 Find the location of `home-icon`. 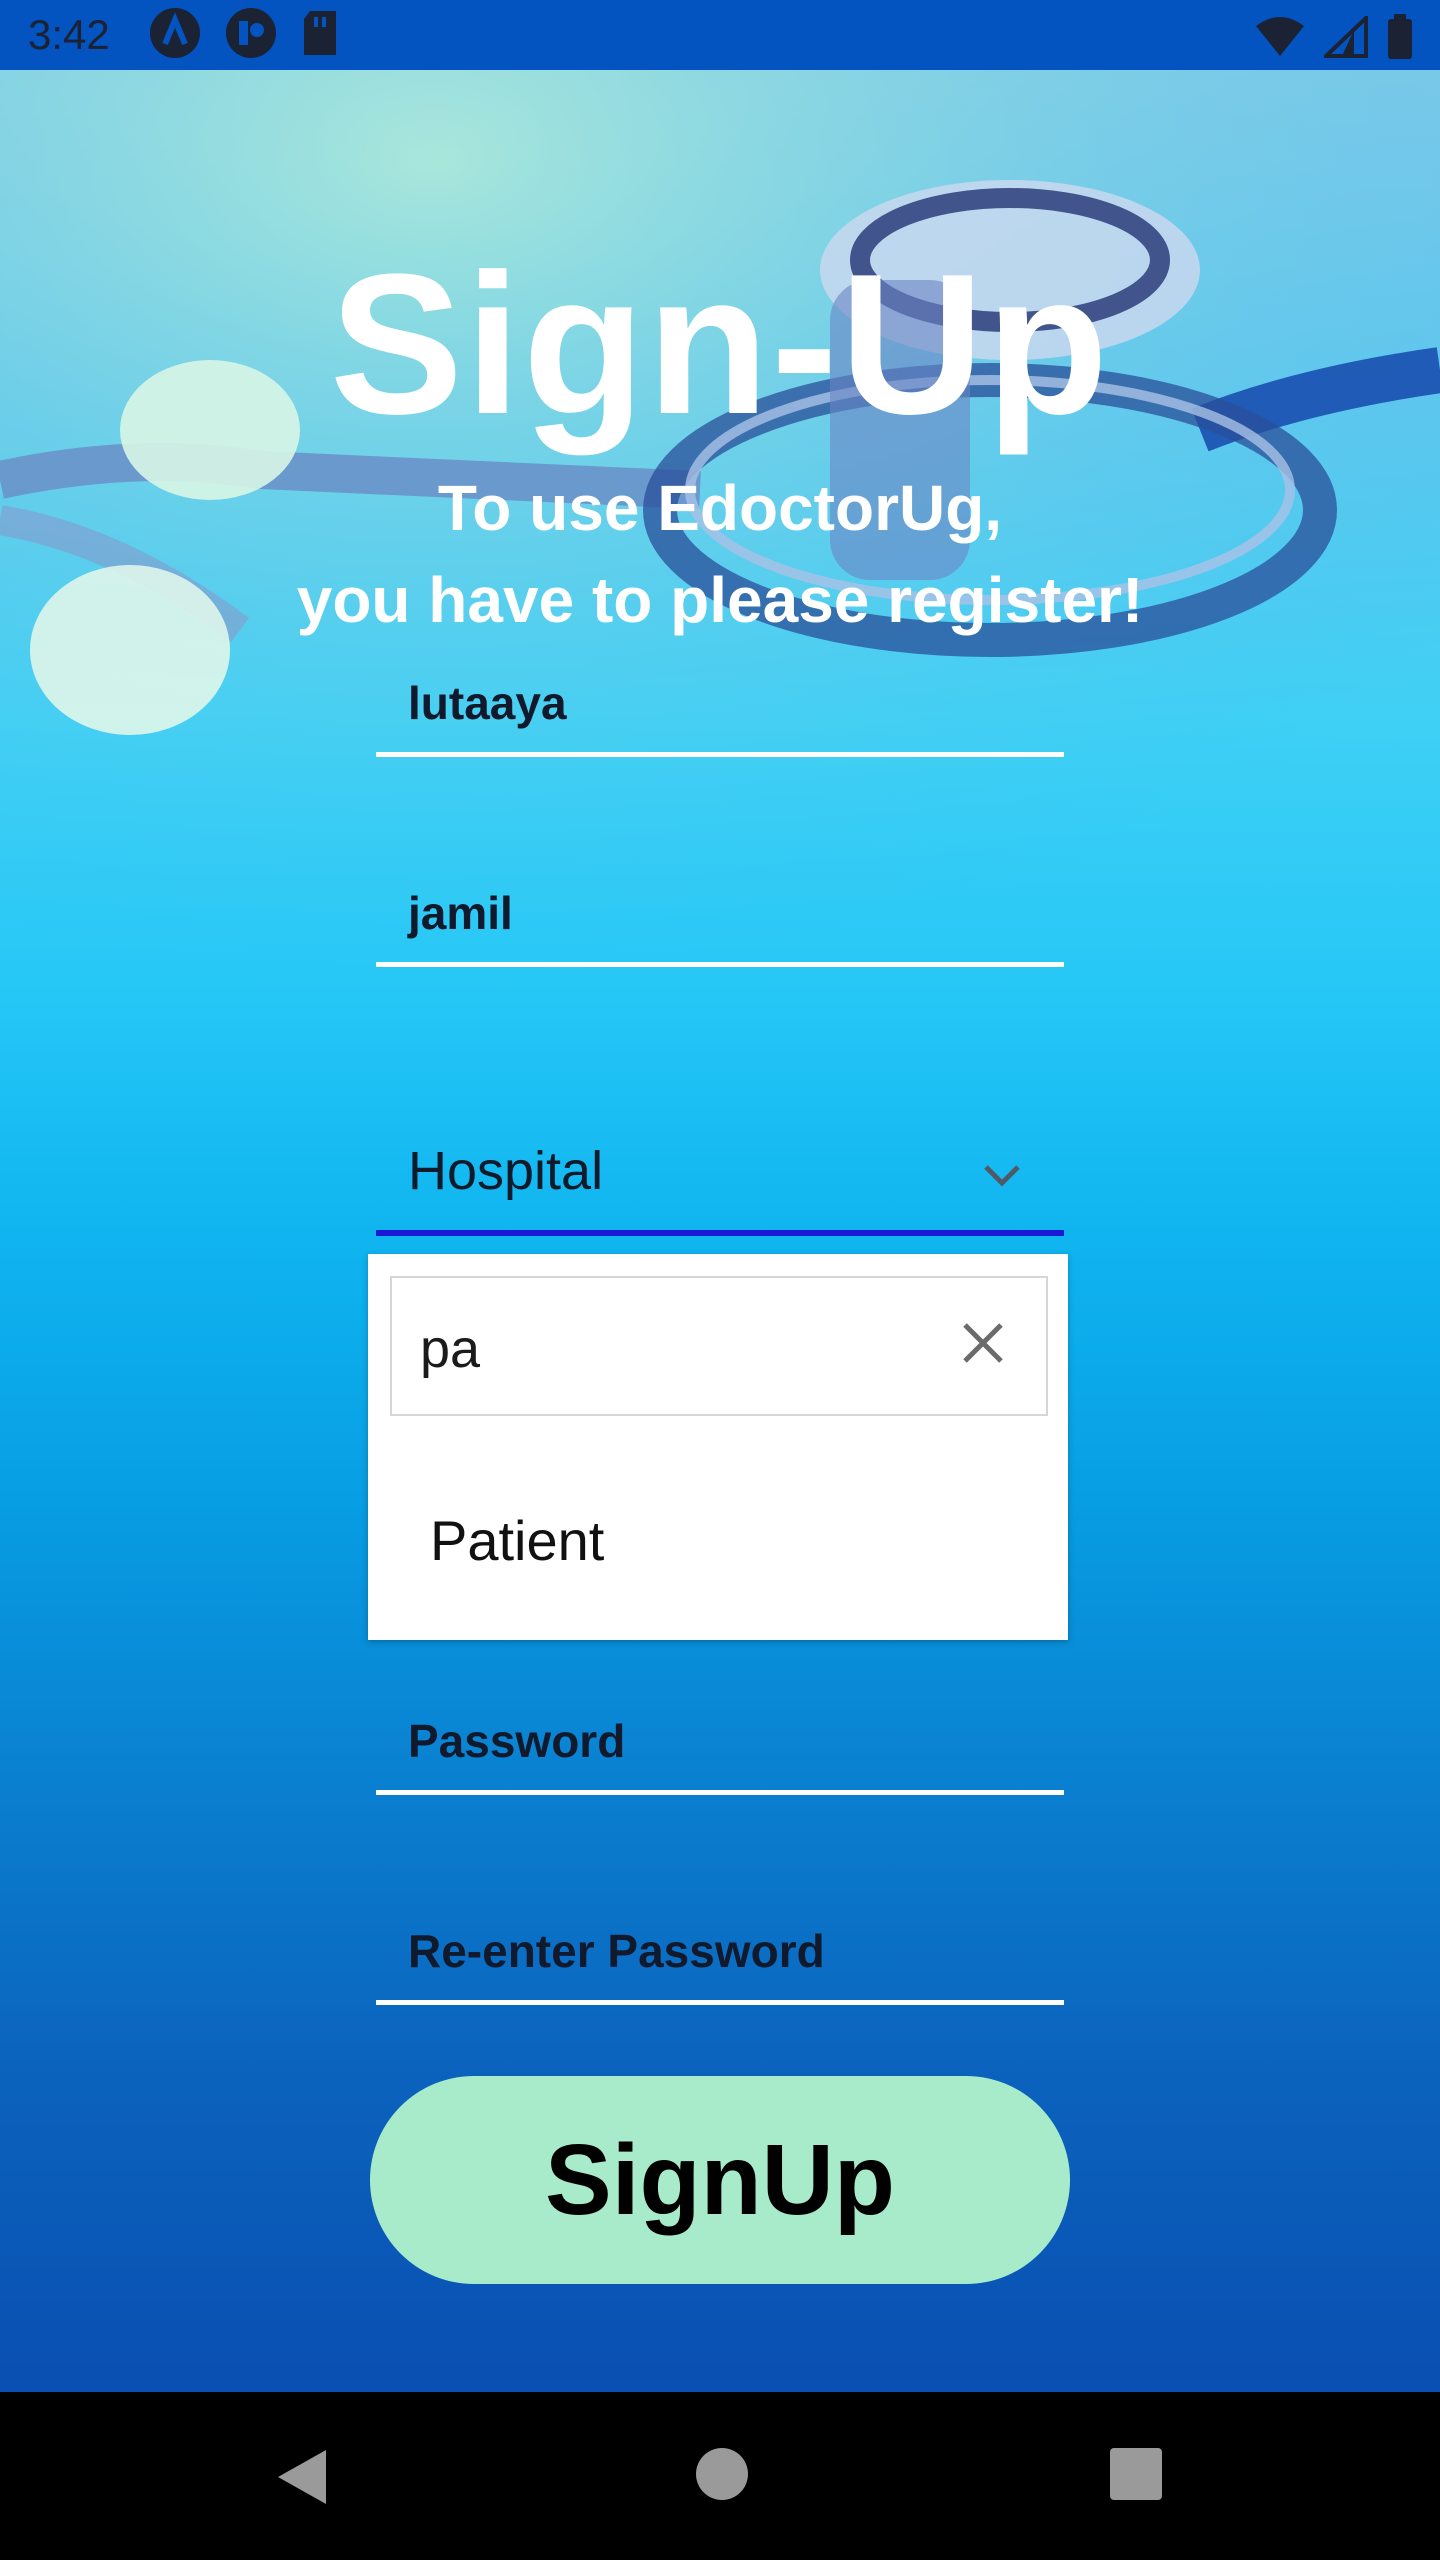

home-icon is located at coordinates (722, 2476).